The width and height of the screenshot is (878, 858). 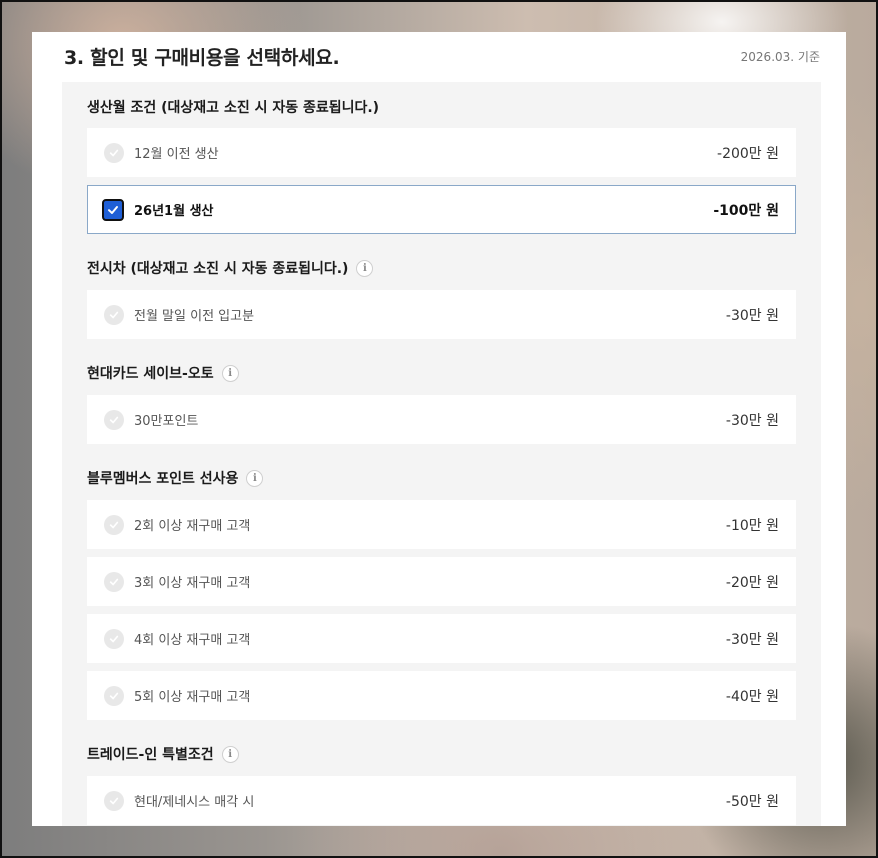 I want to click on option-label: 전월 말일 이전 입고분, so click(x=194, y=316).